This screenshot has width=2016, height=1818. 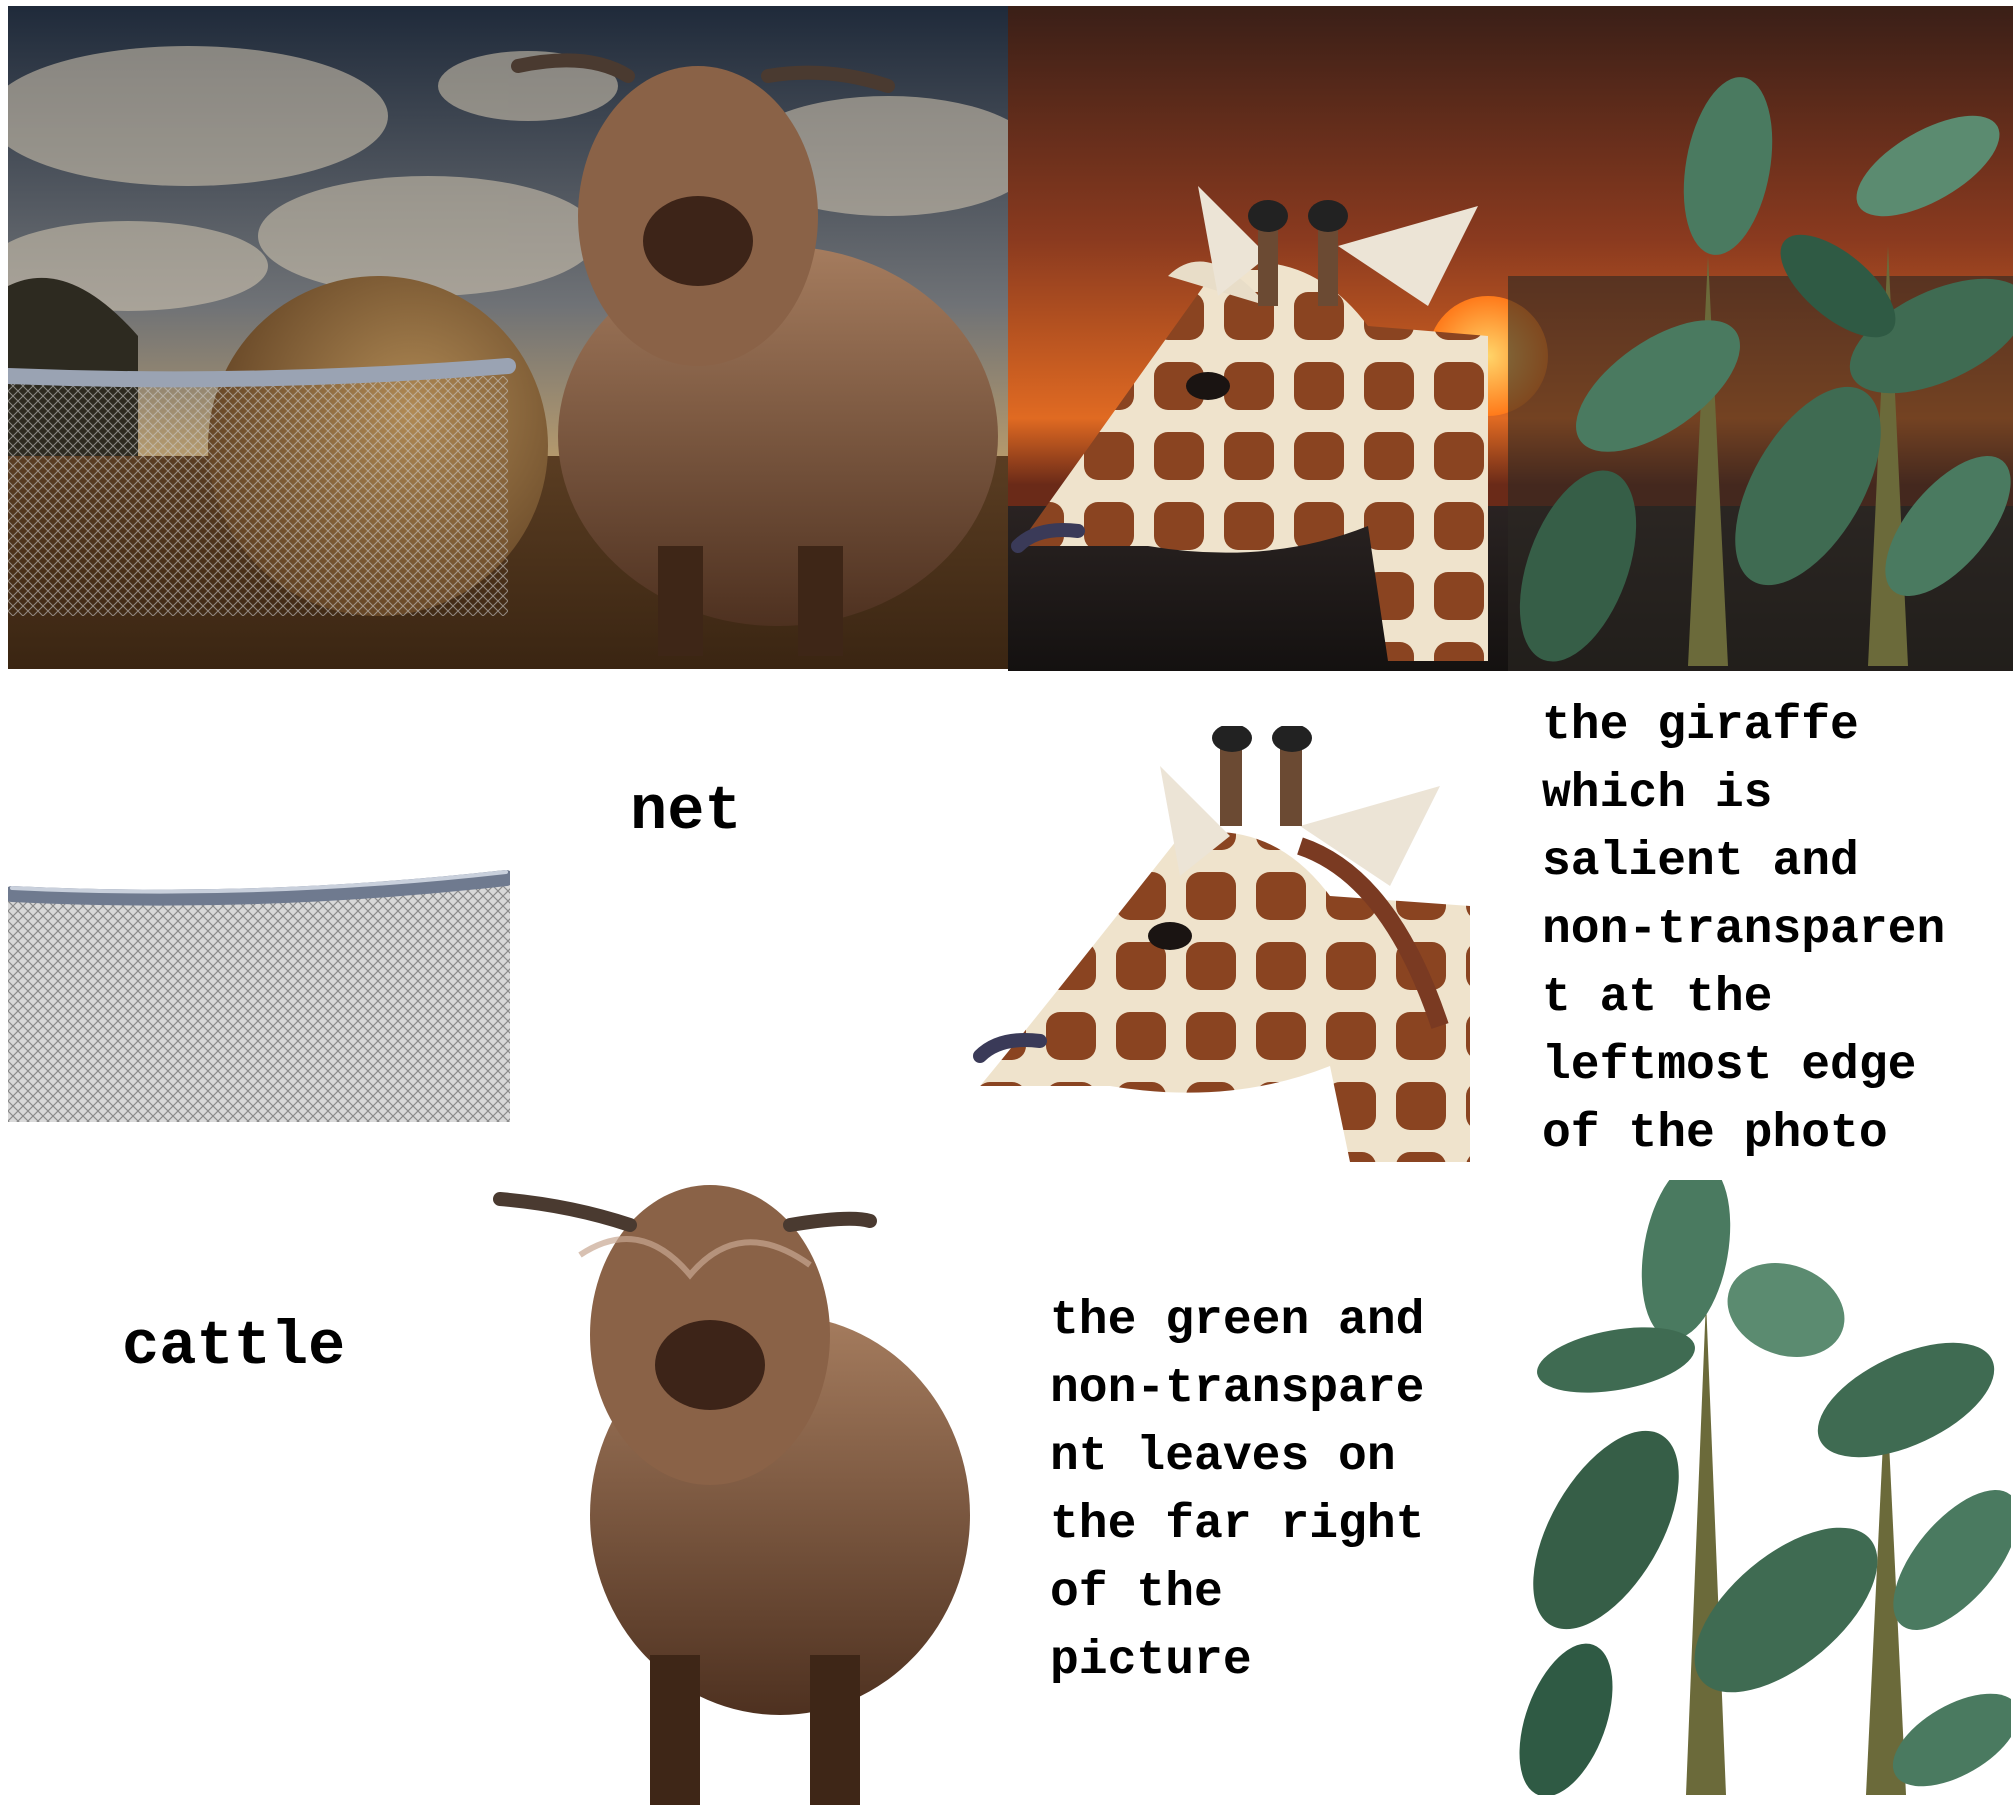 What do you see at coordinates (234, 1346) in the screenshot?
I see `cattle-label: cattle` at bounding box center [234, 1346].